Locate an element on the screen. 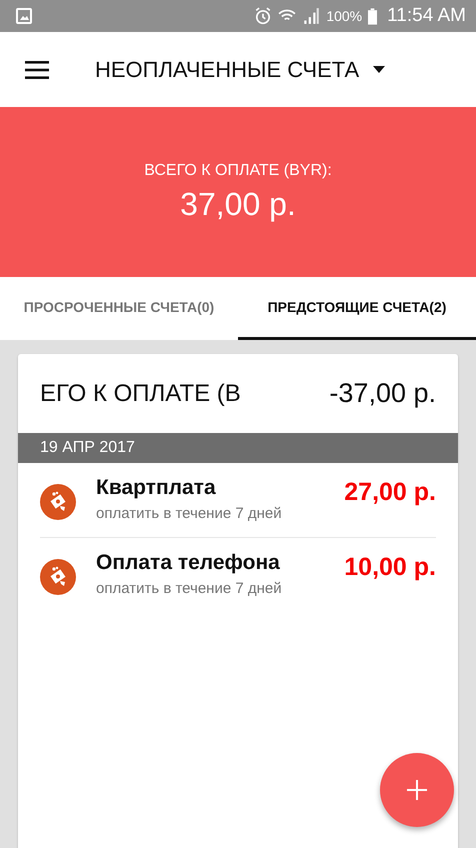 The width and height of the screenshot is (476, 848). alarm-icon is located at coordinates (263, 16).